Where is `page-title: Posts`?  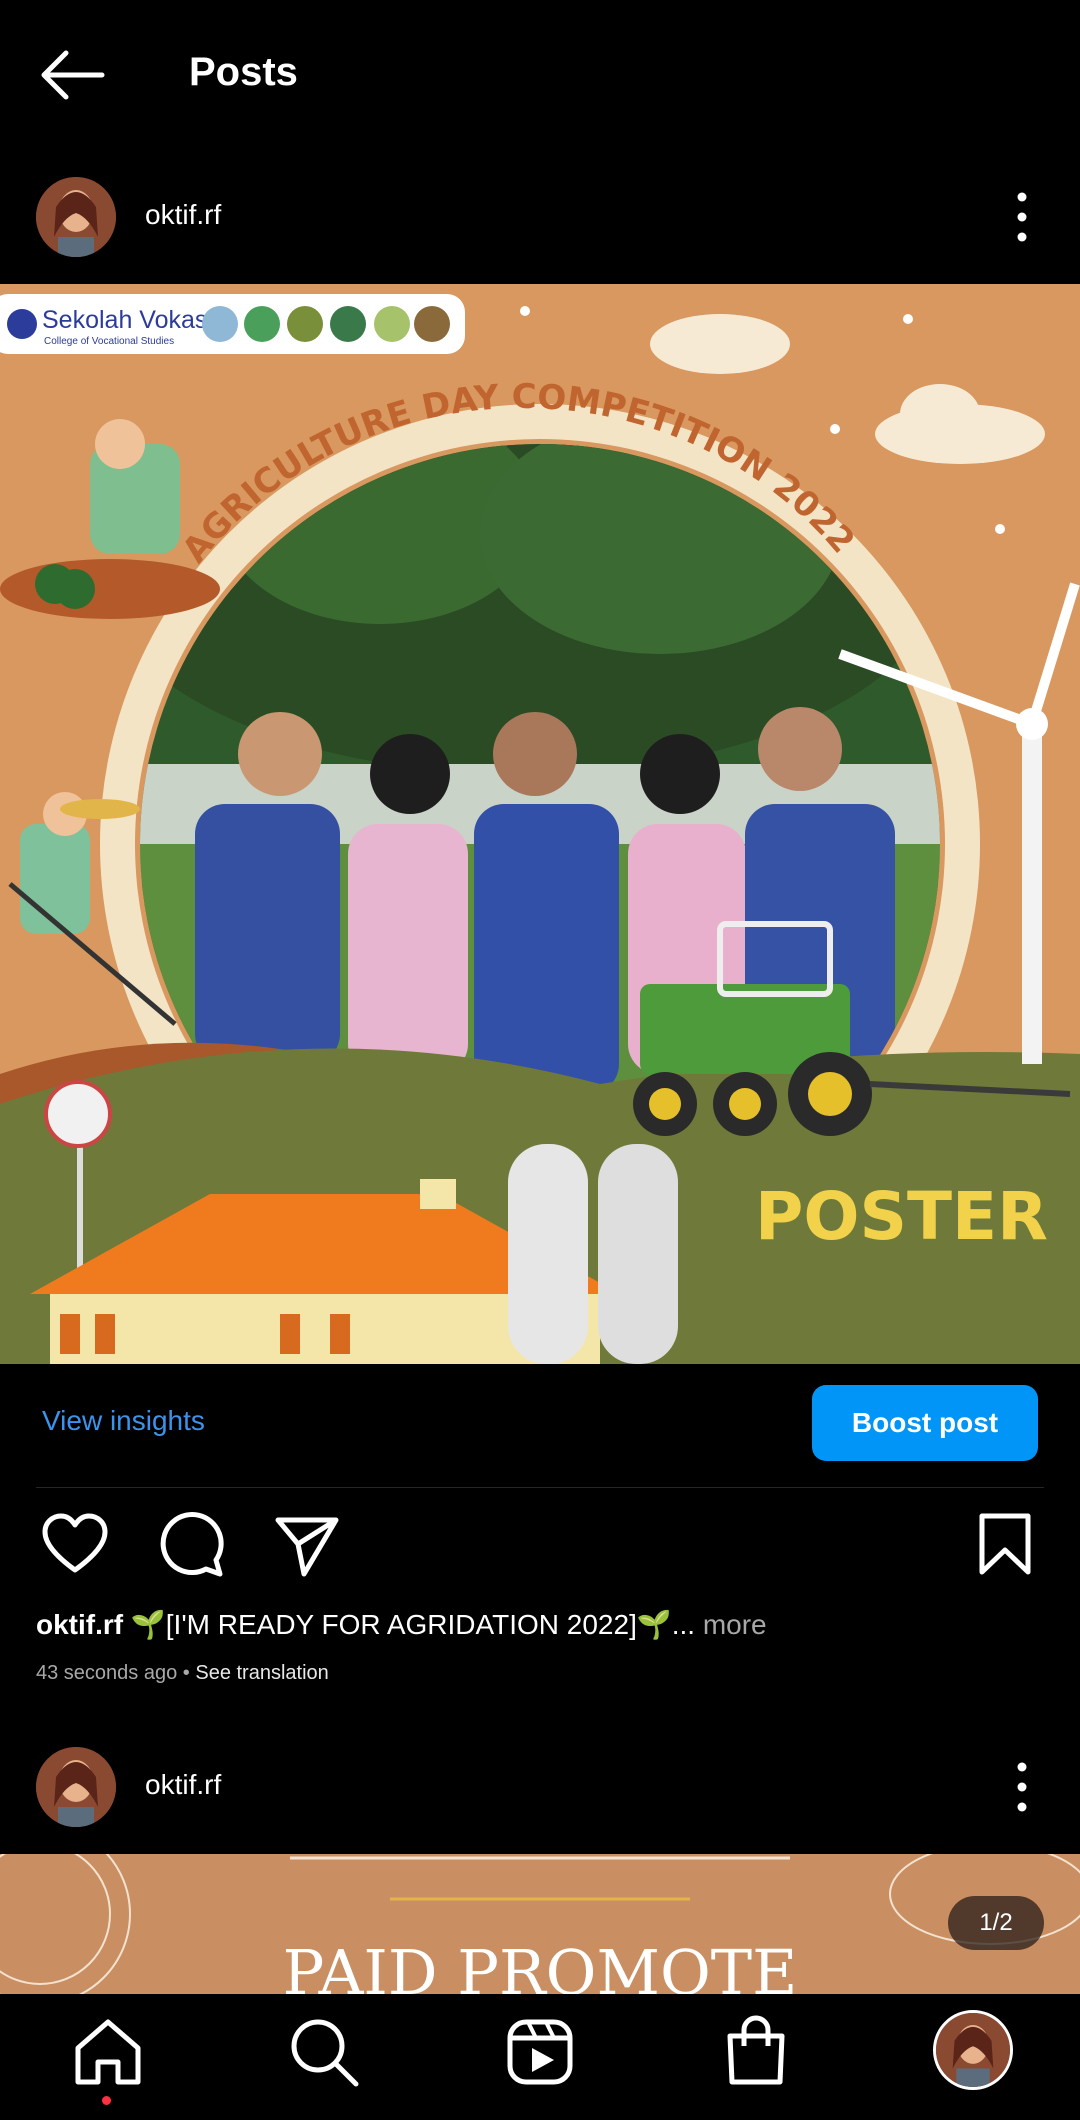 page-title: Posts is located at coordinates (243, 72).